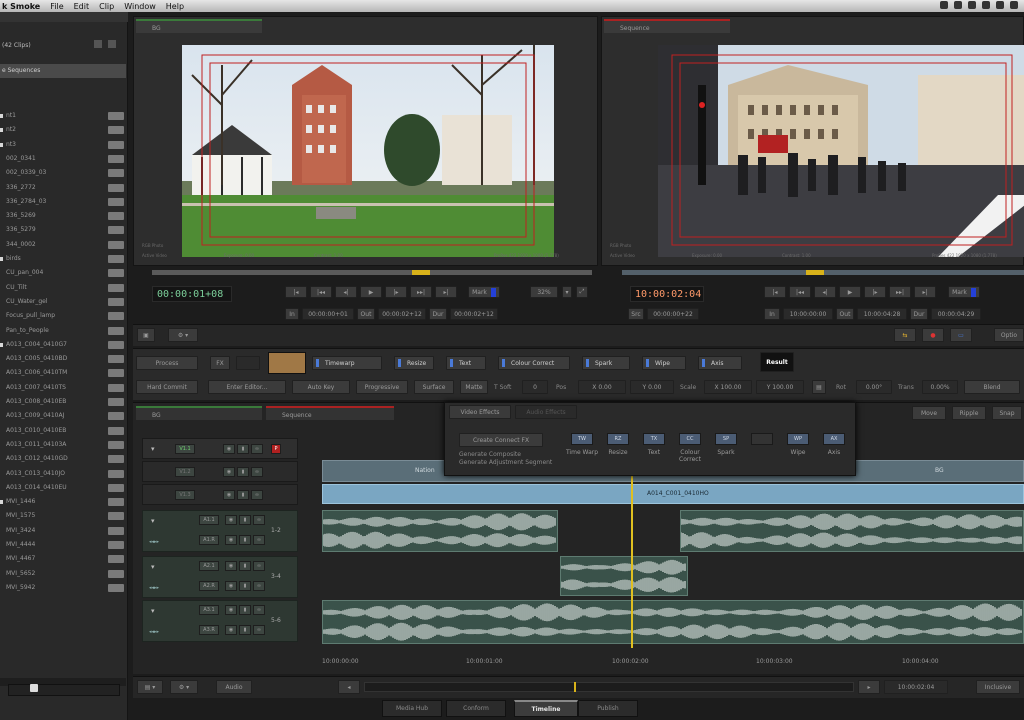  I want to click on library-clip-item: A013_C005_0410BD, so click(63, 359).